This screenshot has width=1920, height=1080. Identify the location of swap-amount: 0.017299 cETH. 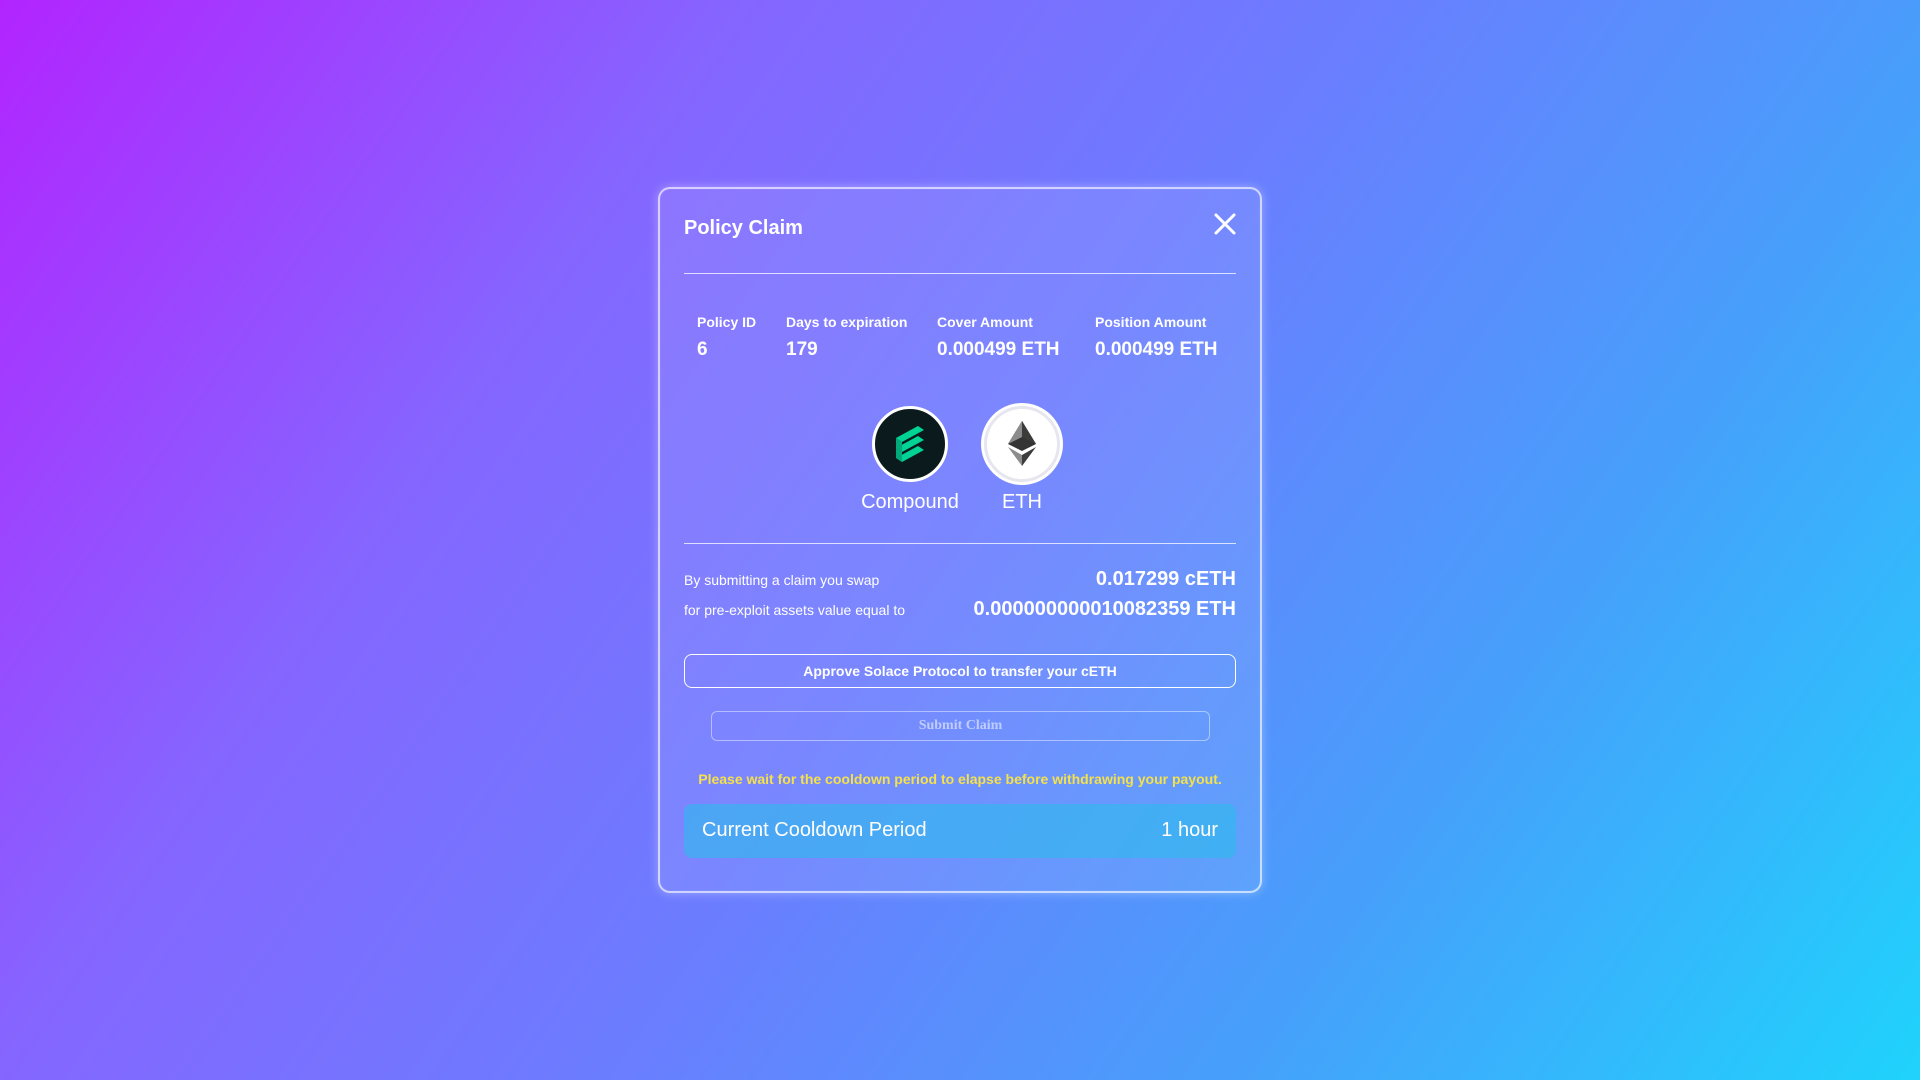
(1165, 579).